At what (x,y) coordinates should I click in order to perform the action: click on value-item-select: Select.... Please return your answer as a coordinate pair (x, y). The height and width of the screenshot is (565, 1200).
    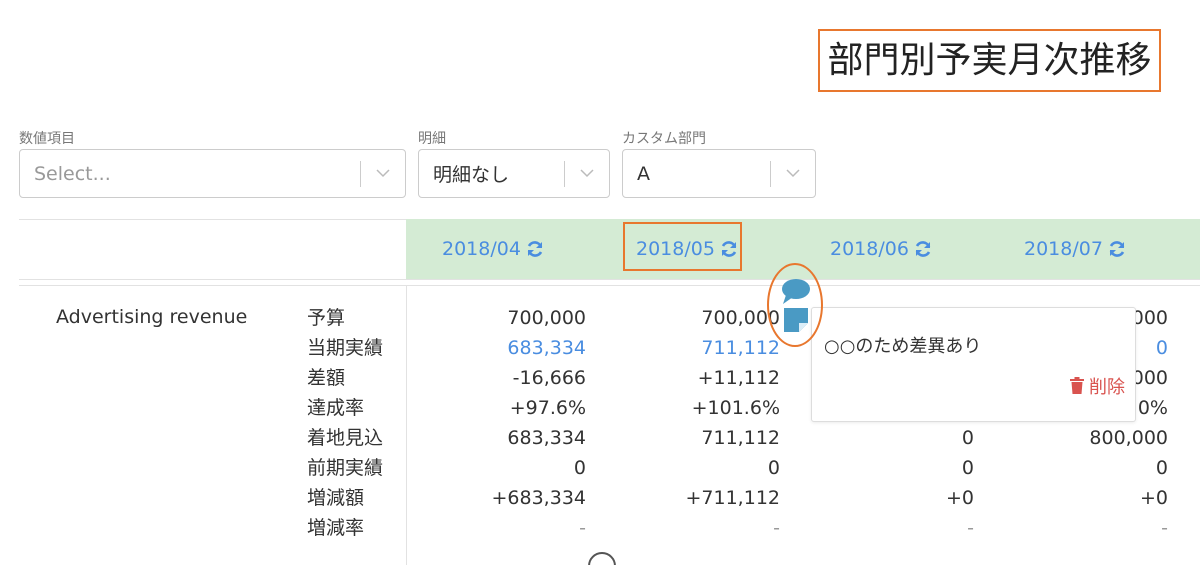
    Looking at the image, I should click on (212, 173).